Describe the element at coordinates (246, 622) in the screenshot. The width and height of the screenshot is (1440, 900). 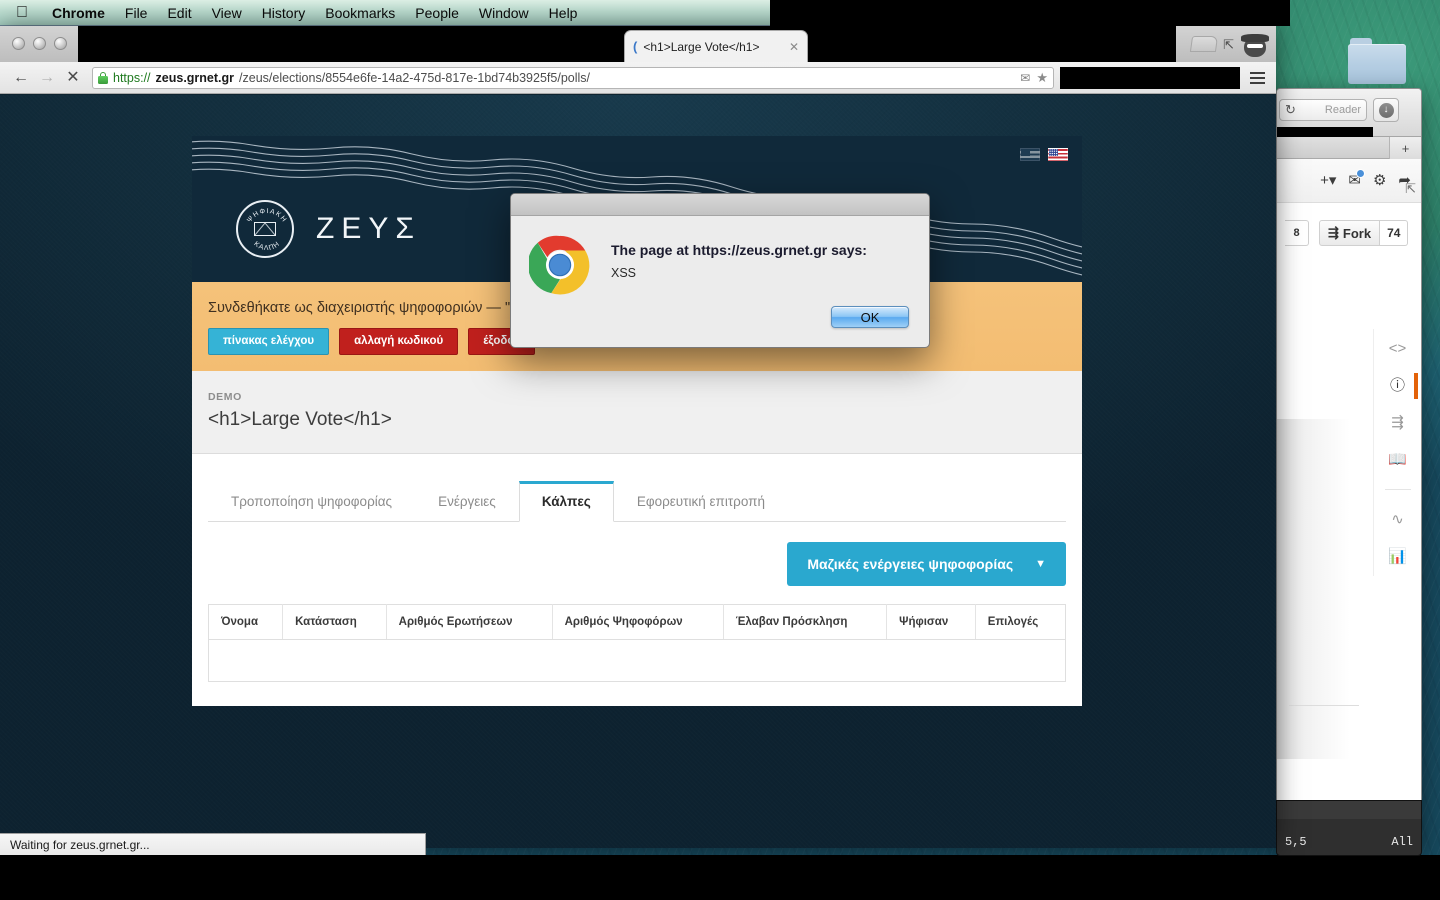
I see `column-name: Όνομα` at that location.